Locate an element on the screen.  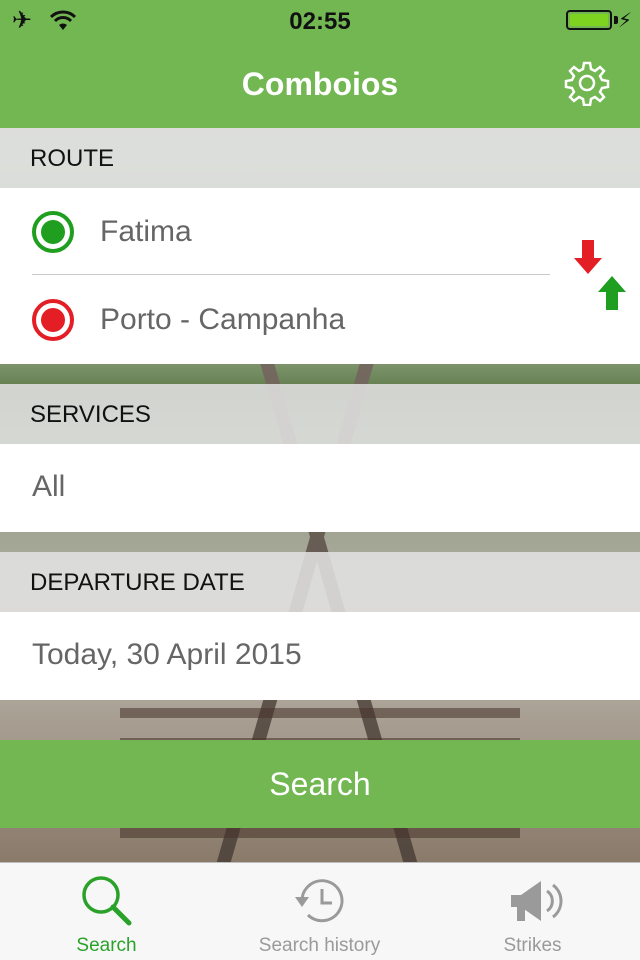
departure-date-field: Today, 30 April 2015 is located at coordinates (320, 656).